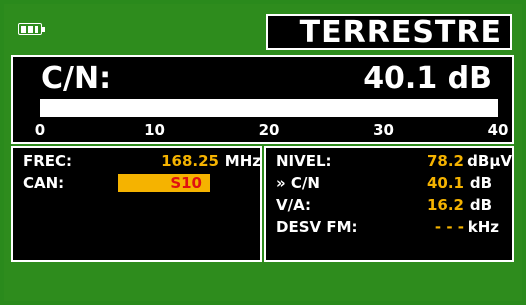 The image size is (526, 305). Describe the element at coordinates (445, 183) in the screenshot. I see `cn-row-value: 40.1` at that location.